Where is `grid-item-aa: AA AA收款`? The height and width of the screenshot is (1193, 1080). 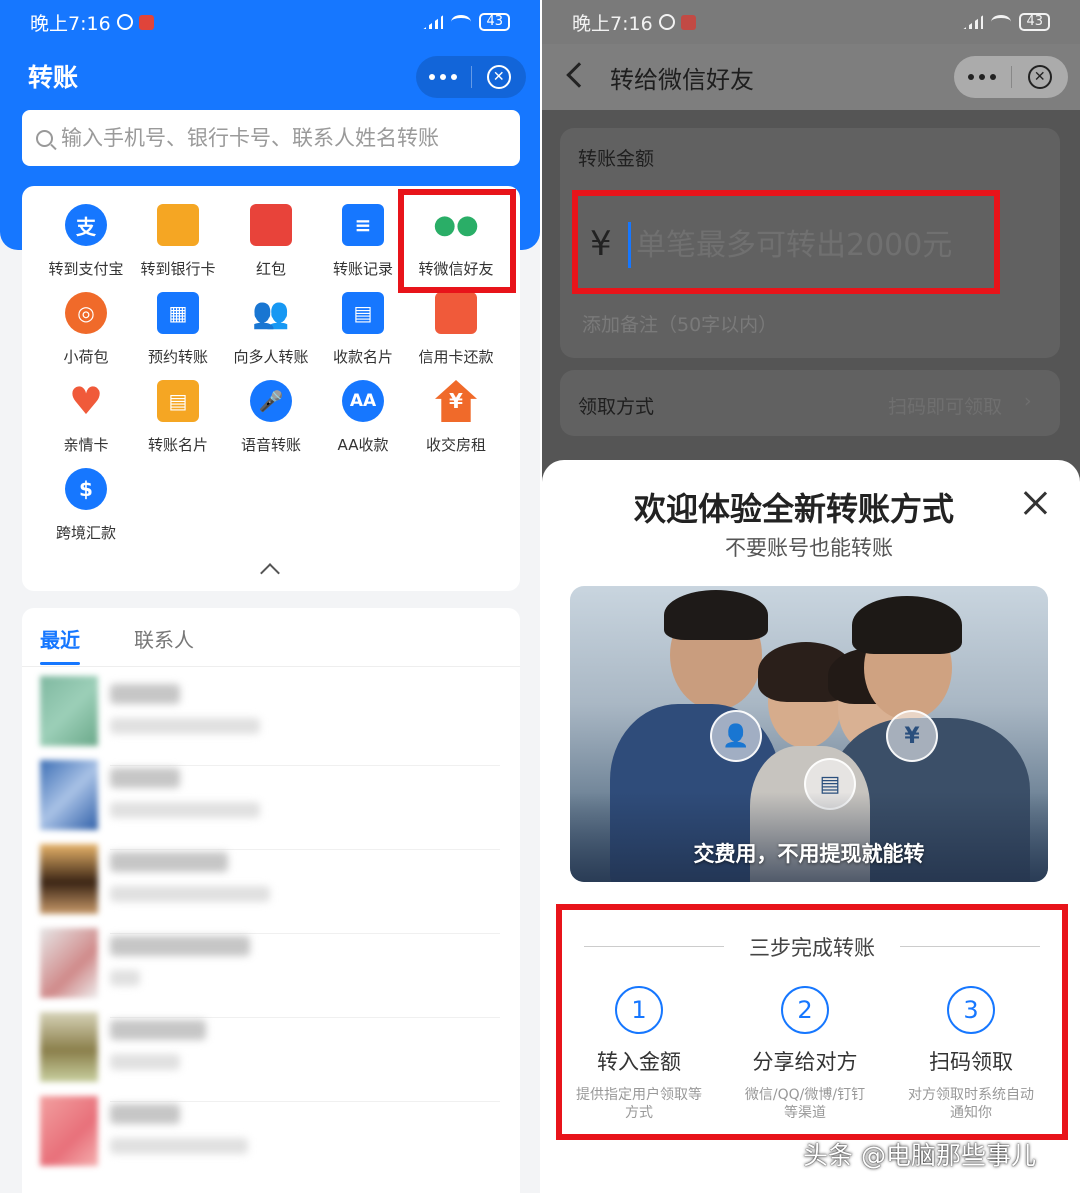 grid-item-aa: AA AA收款 is located at coordinates (363, 420).